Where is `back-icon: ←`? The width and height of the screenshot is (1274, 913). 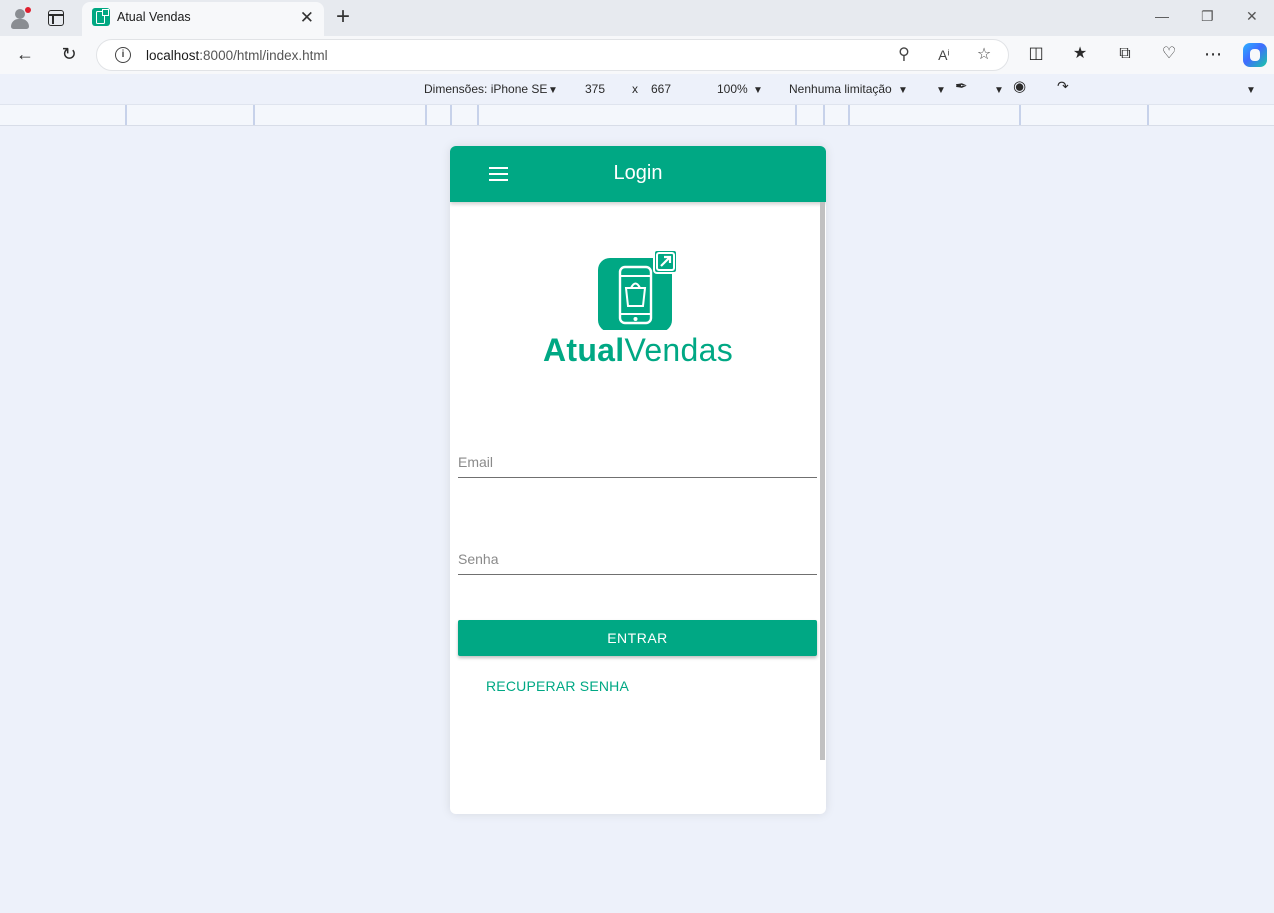
back-icon: ← is located at coordinates (25, 54).